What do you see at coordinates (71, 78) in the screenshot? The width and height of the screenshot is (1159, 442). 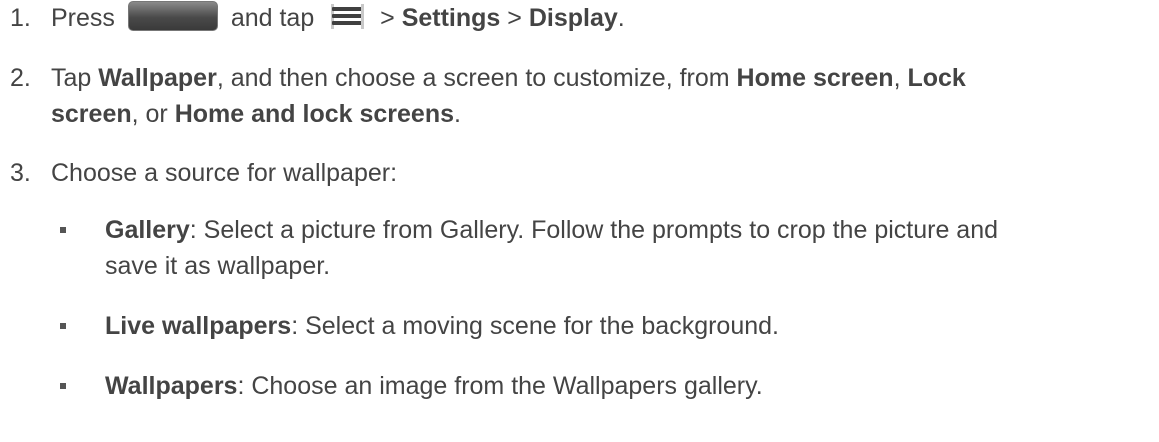 I see `step-text-tap: Tap` at bounding box center [71, 78].